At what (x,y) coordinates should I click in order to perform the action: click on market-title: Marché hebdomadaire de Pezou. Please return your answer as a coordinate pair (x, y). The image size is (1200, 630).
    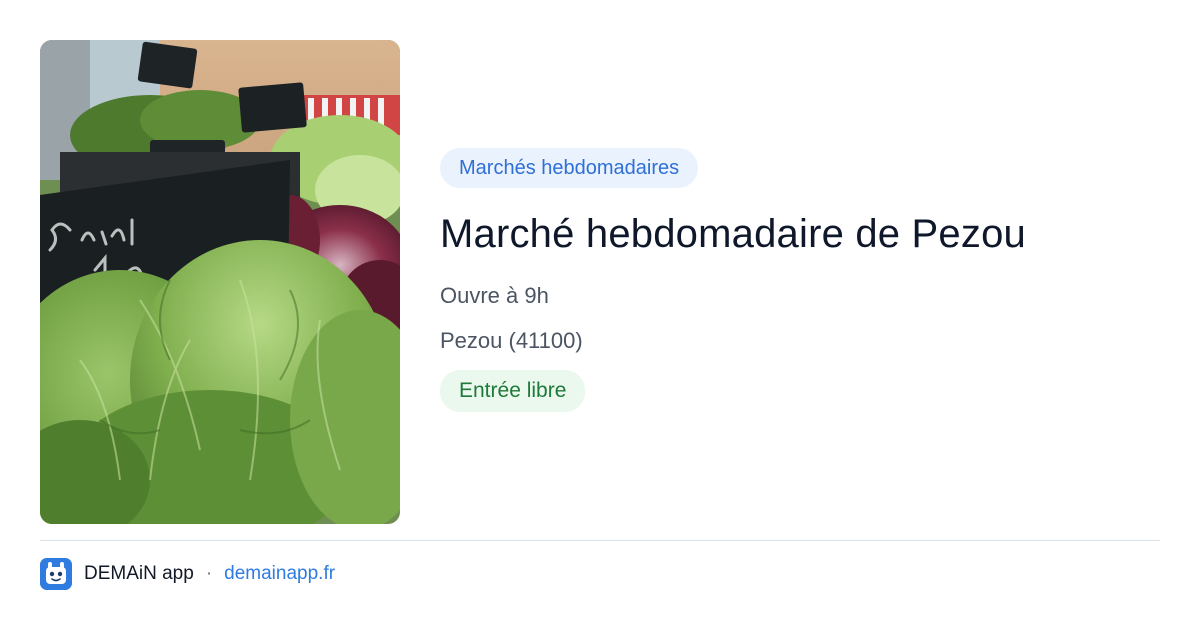
    Looking at the image, I should click on (733, 234).